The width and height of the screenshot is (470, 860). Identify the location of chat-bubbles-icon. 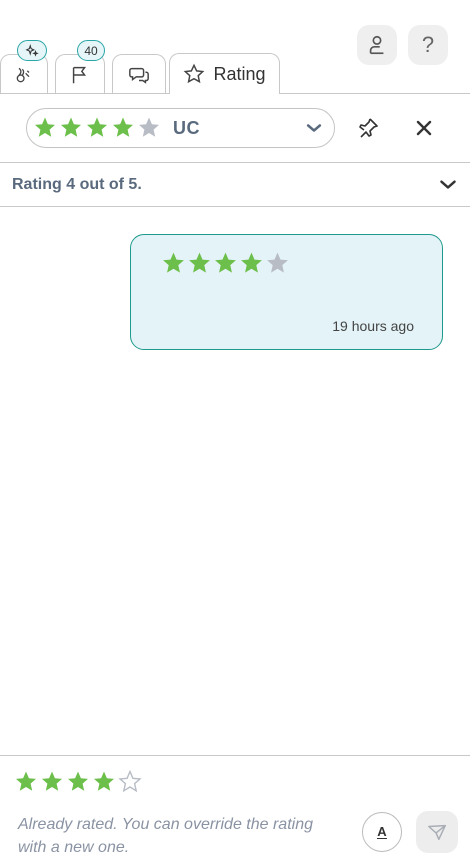
(139, 75).